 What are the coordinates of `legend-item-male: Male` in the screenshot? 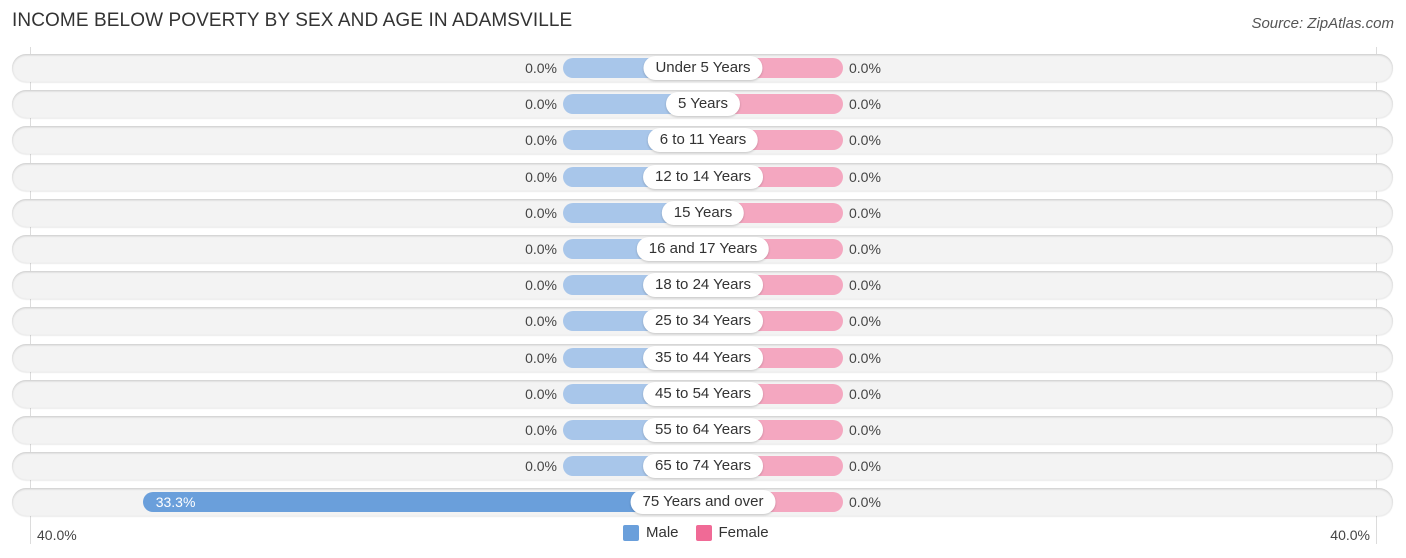 It's located at (651, 532).